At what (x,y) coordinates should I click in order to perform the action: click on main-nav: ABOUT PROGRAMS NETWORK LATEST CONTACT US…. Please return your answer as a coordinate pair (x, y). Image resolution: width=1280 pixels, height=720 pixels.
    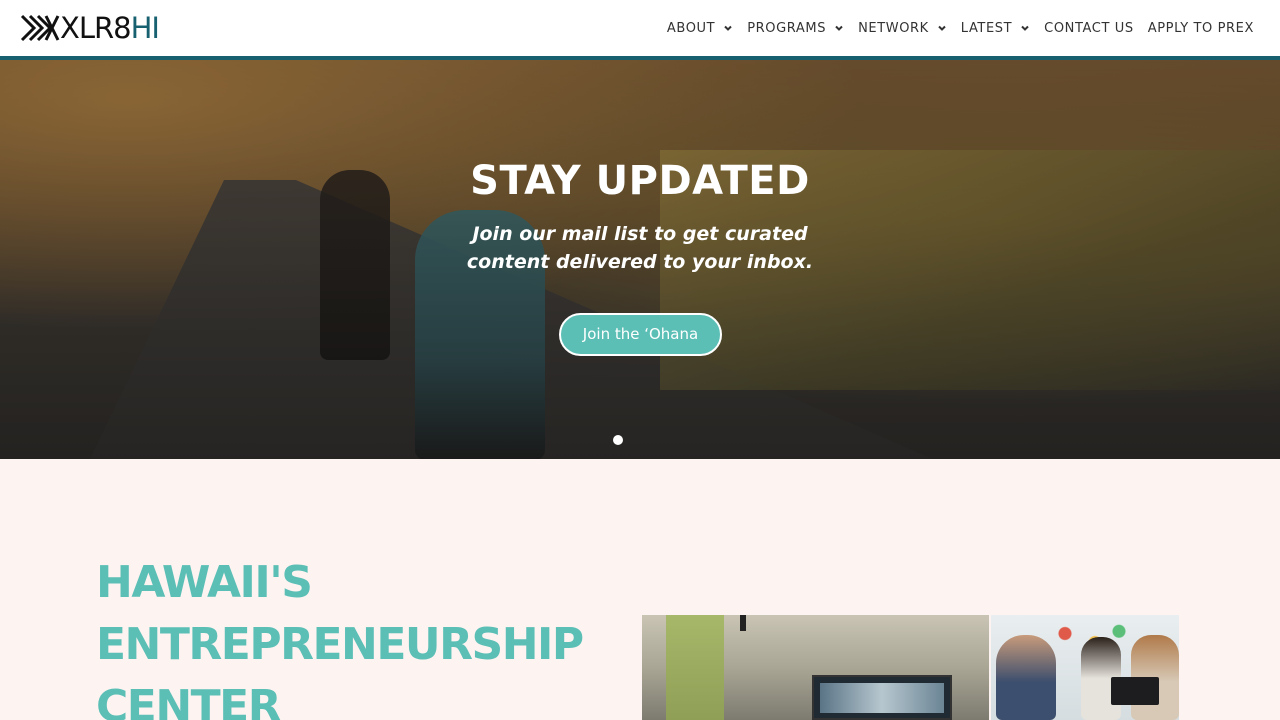
    Looking at the image, I should click on (953, 28).